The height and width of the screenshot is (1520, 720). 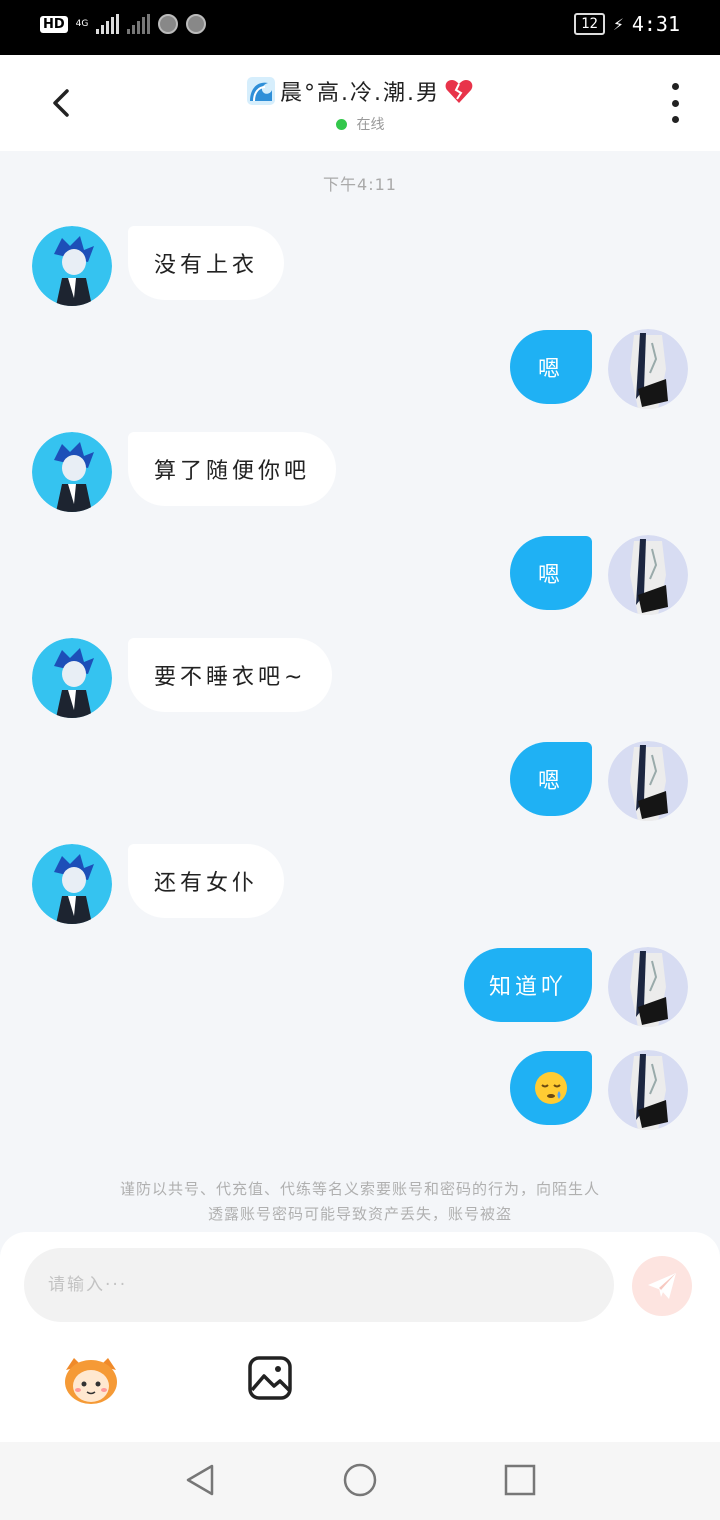 I want to click on clock: 4:31, so click(x=655, y=24).